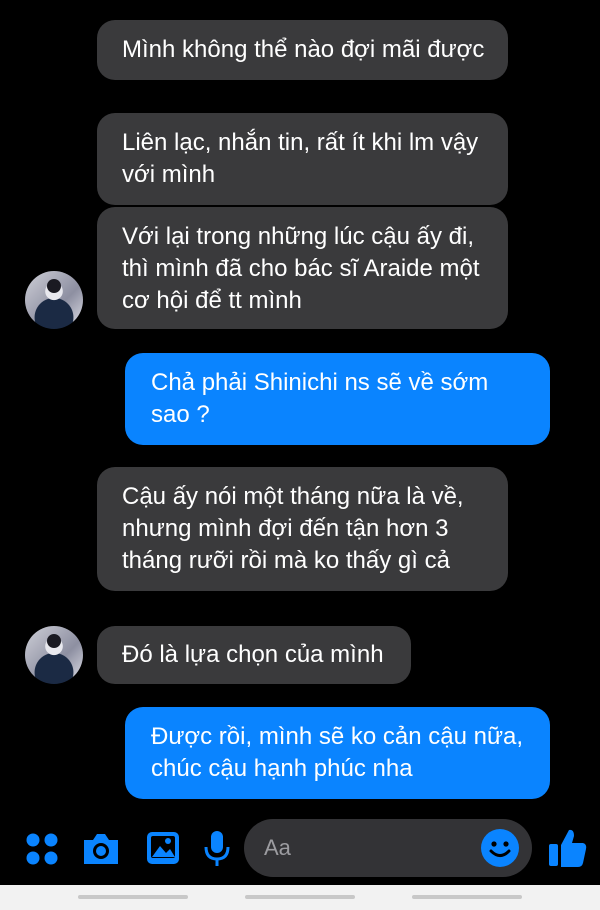 The width and height of the screenshot is (600, 910). What do you see at coordinates (568, 848) in the screenshot?
I see `thumbs-up-icon` at bounding box center [568, 848].